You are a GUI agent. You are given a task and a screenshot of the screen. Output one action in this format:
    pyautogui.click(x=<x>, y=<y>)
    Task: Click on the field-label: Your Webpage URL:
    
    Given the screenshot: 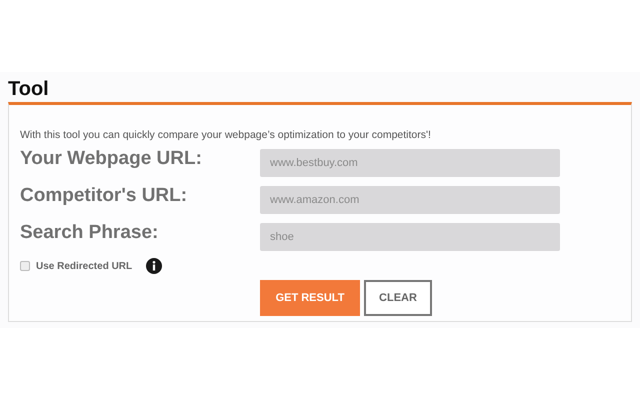 What is the action you would take?
    pyautogui.click(x=111, y=159)
    